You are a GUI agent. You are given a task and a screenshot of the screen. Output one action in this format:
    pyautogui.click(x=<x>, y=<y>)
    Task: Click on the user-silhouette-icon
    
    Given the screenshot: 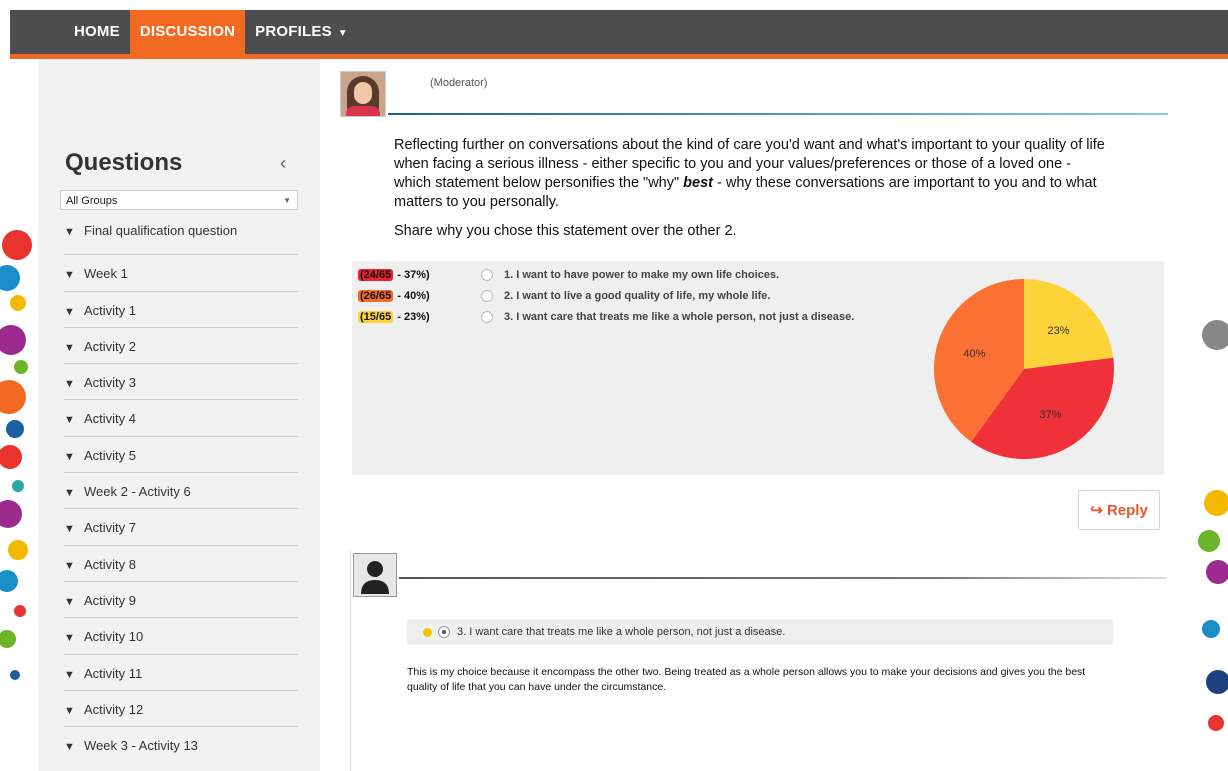 What is the action you would take?
    pyautogui.click(x=375, y=577)
    